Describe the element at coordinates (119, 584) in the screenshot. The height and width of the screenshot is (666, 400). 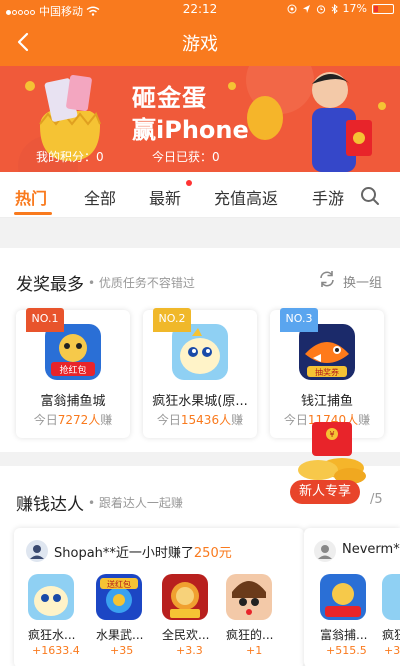
I see `svg-text: 送红包` at that location.